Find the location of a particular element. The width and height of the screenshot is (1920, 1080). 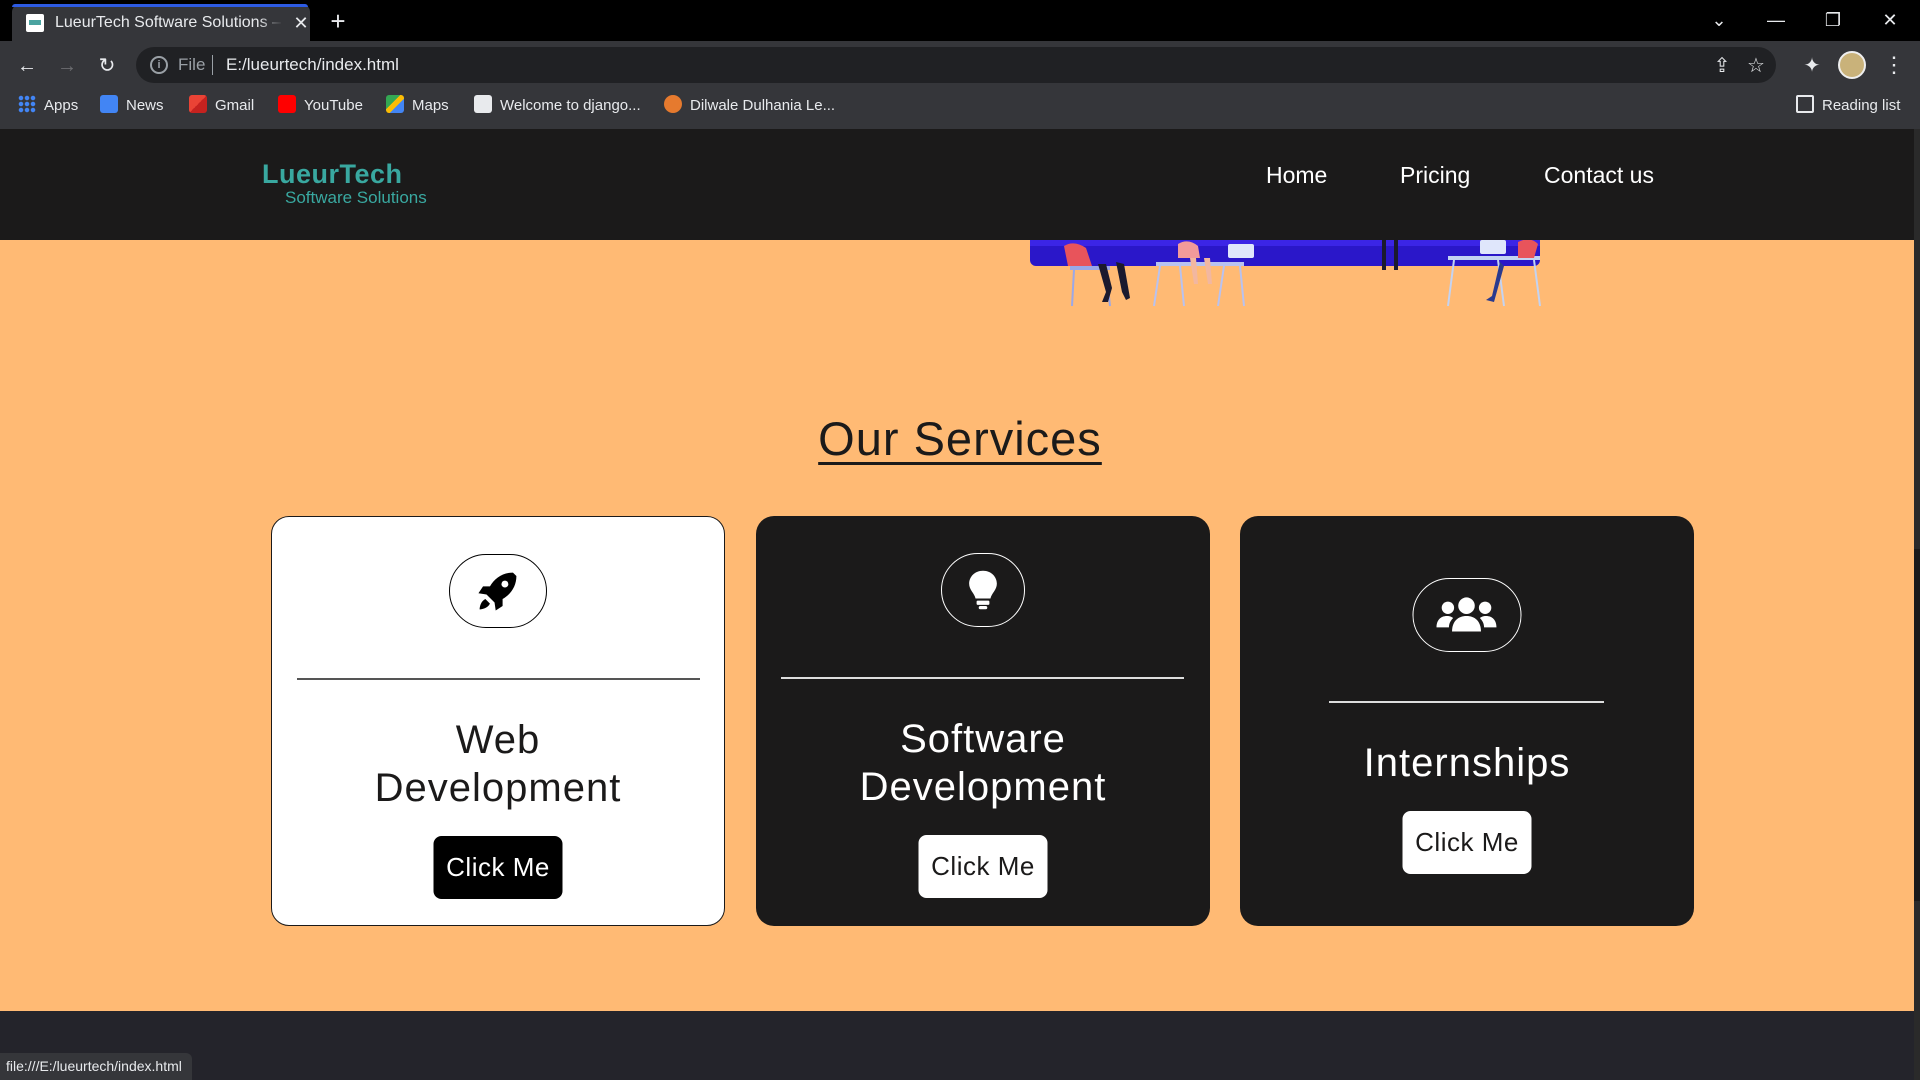

site-favicon-icon is located at coordinates (35, 23).